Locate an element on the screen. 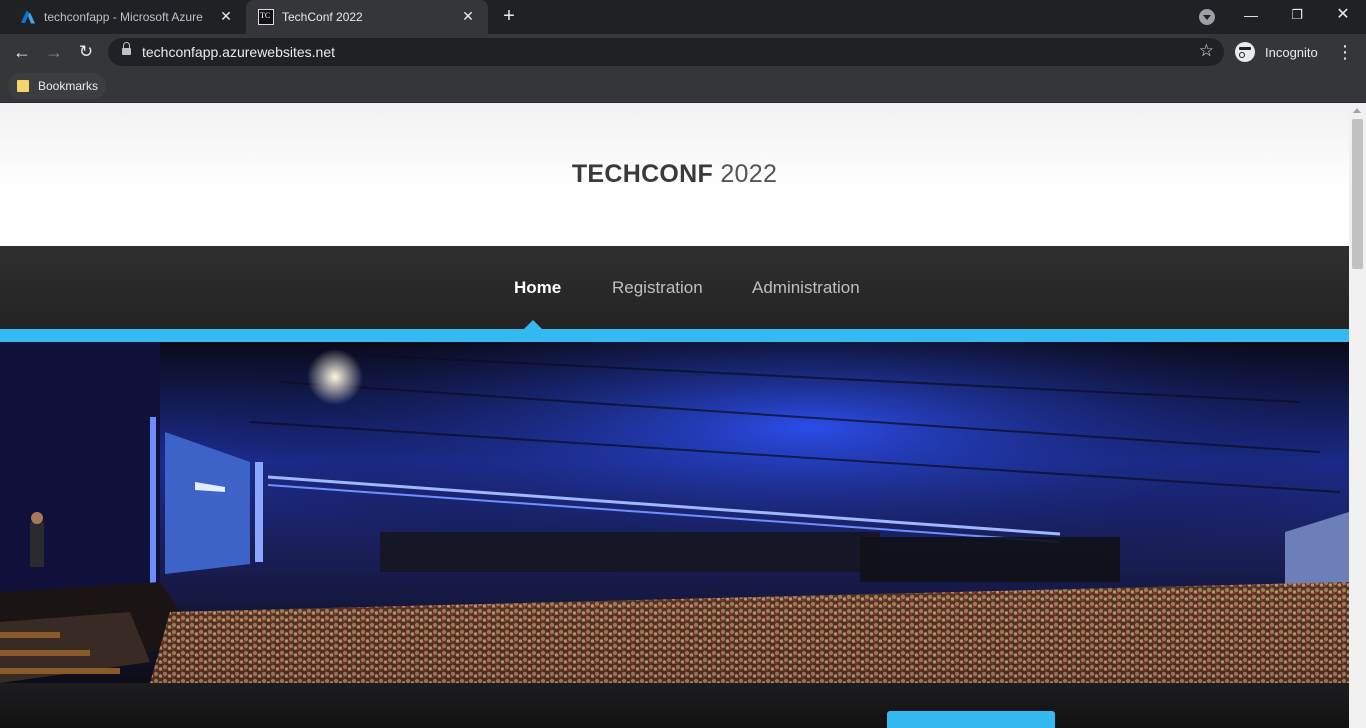 The image size is (1366, 728). url-text: techconfapp.azurewebsites.net is located at coordinates (239, 52).